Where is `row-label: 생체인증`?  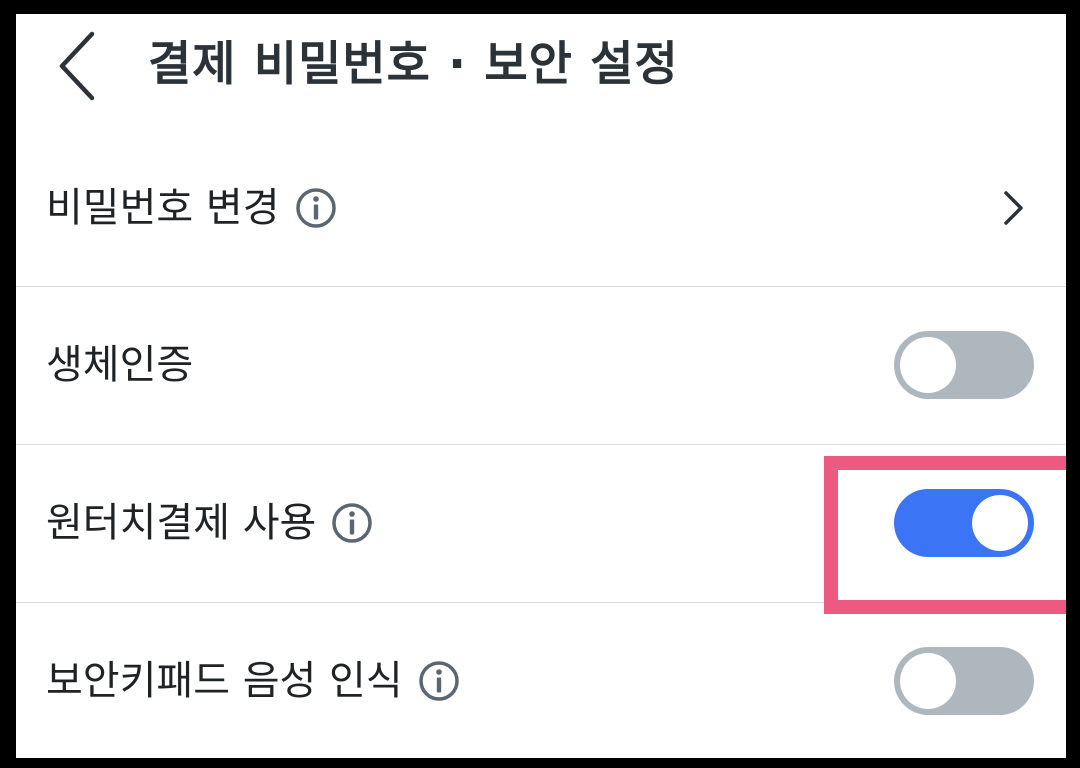
row-label: 생체인증 is located at coordinates (120, 365).